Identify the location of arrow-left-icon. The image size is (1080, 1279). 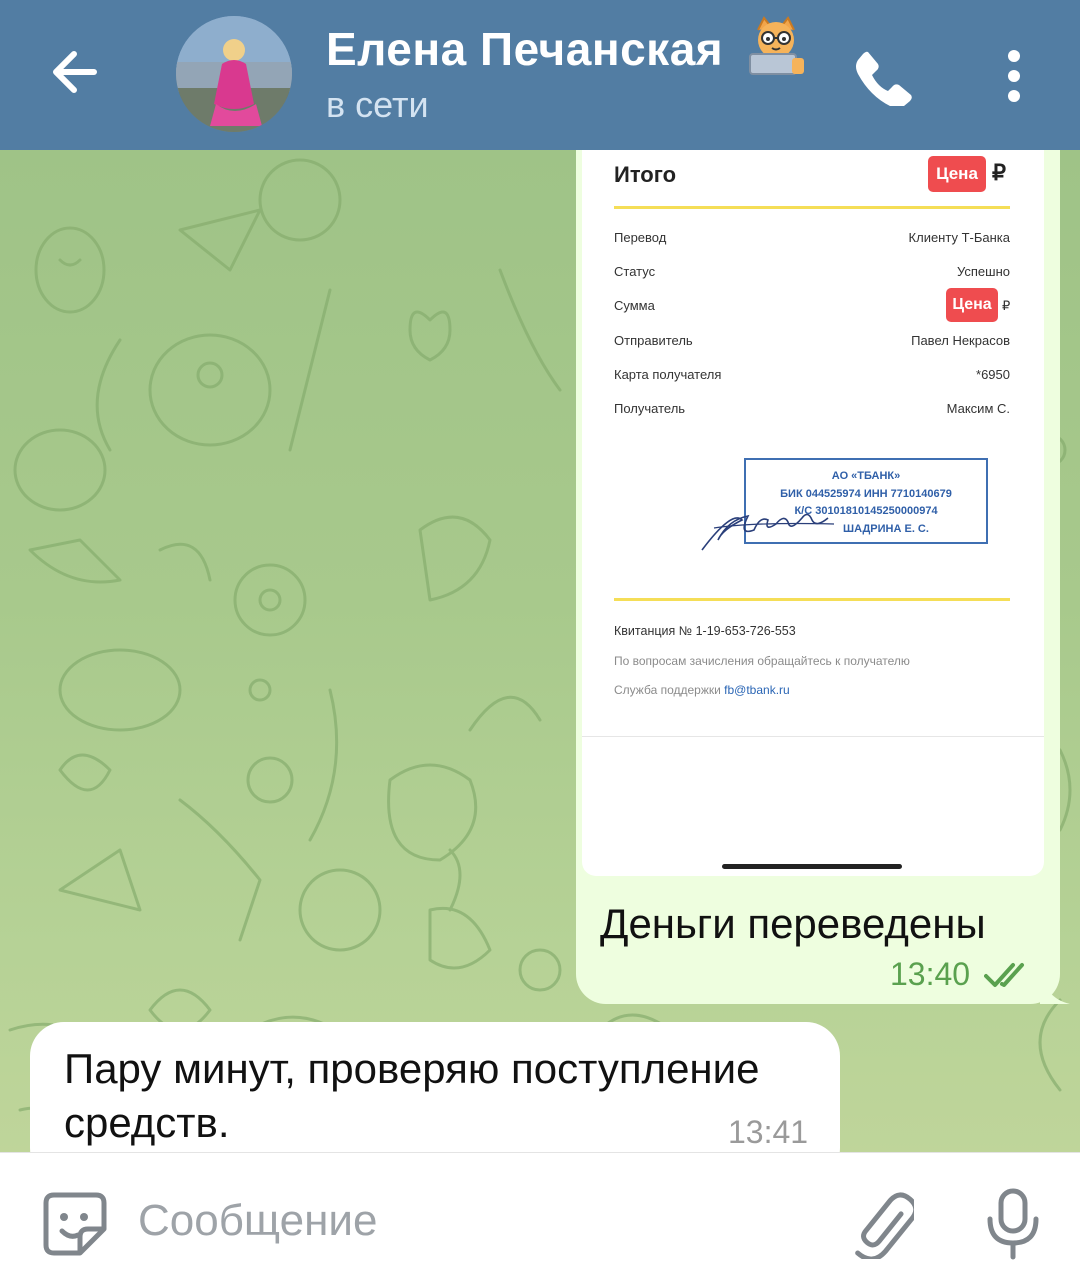
(76, 72).